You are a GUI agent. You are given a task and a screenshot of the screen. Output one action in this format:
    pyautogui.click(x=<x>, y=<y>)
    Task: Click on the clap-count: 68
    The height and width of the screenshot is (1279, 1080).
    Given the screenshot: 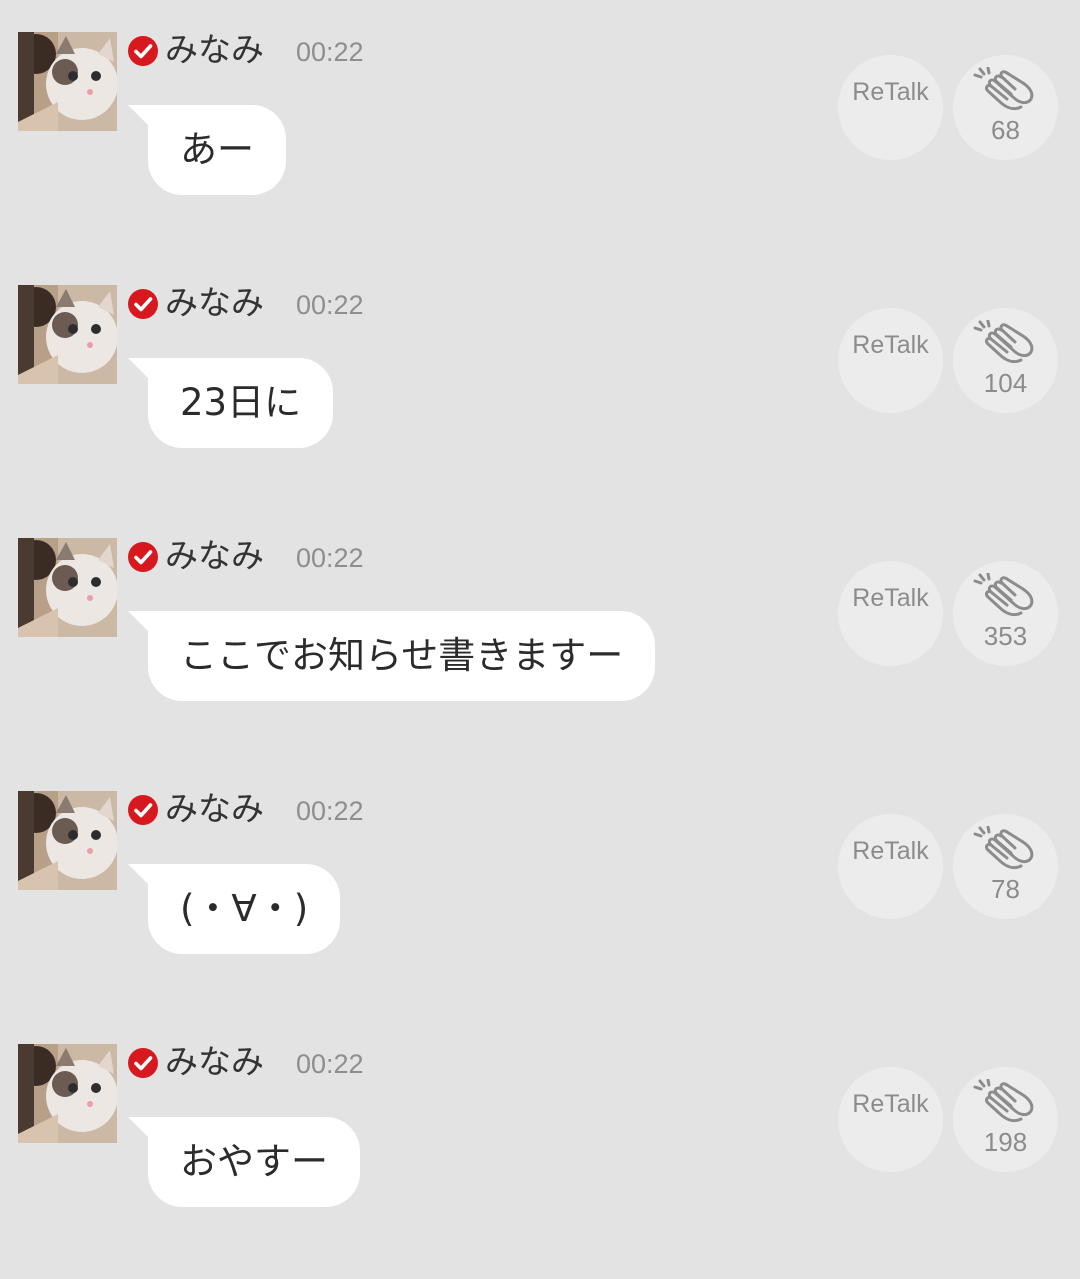 What is the action you would take?
    pyautogui.click(x=1005, y=130)
    